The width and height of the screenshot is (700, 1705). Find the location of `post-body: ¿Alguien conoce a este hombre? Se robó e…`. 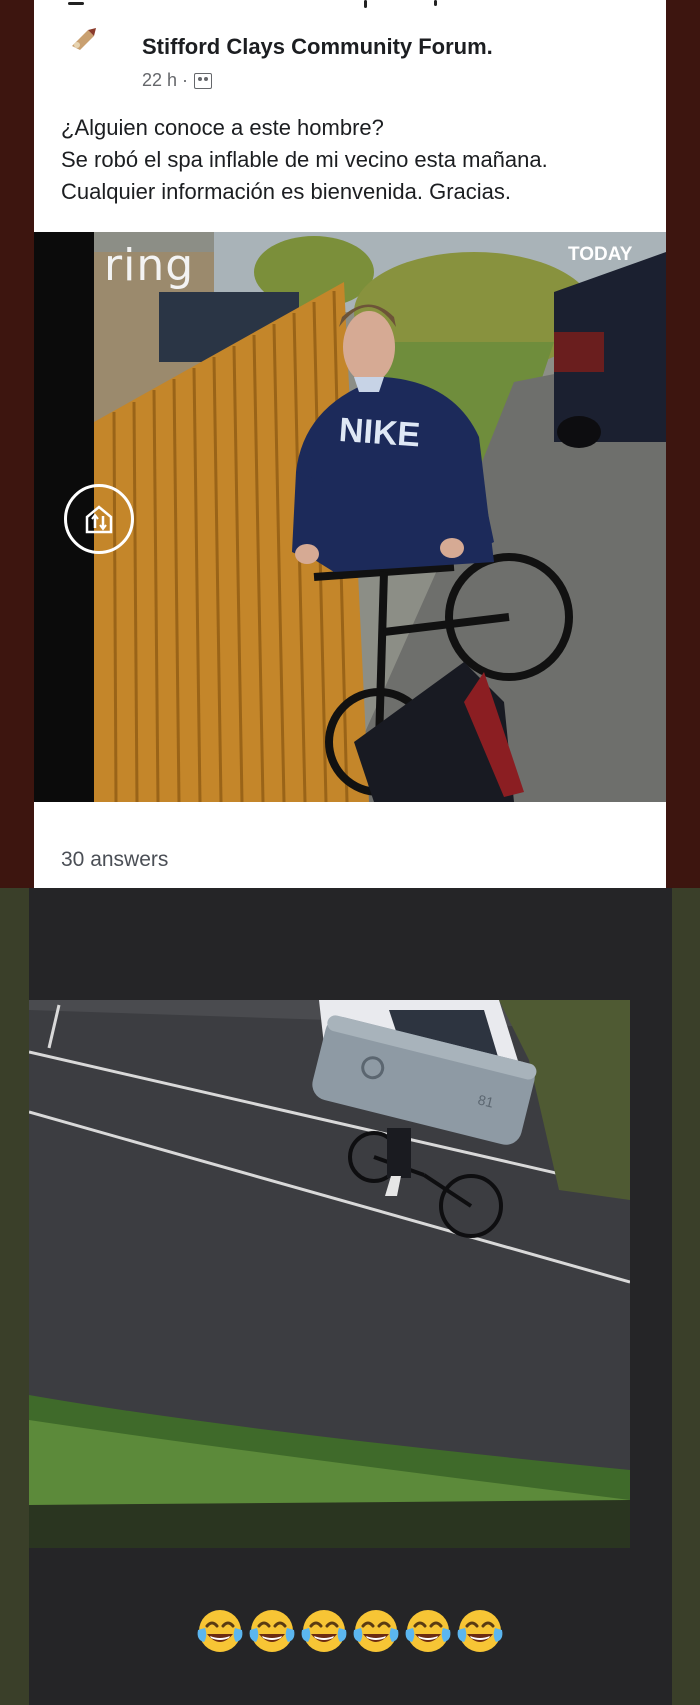

post-body: ¿Alguien conoce a este hombre? Se robó e… is located at coordinates (361, 160).